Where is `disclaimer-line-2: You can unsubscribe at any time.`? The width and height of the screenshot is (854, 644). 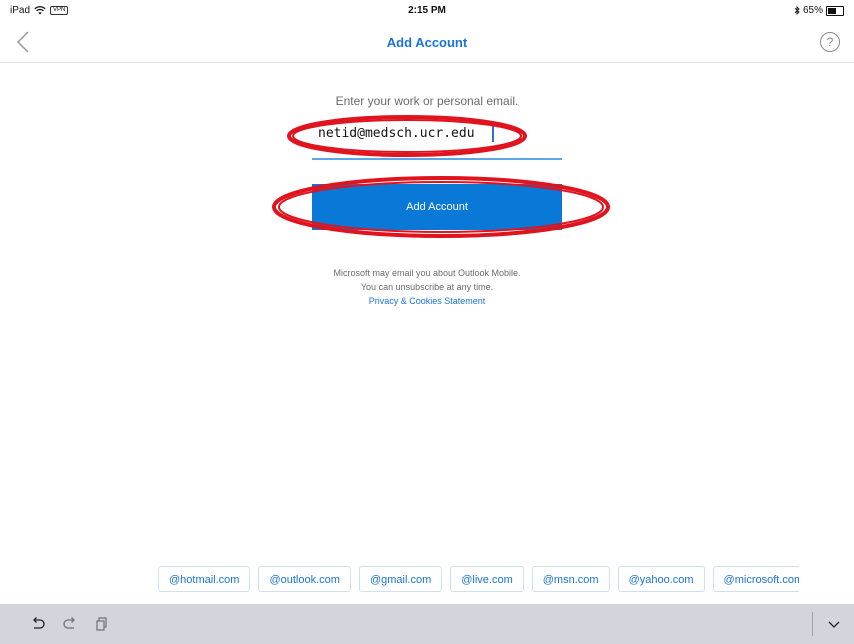 disclaimer-line-2: You can unsubscribe at any time. is located at coordinates (427, 287).